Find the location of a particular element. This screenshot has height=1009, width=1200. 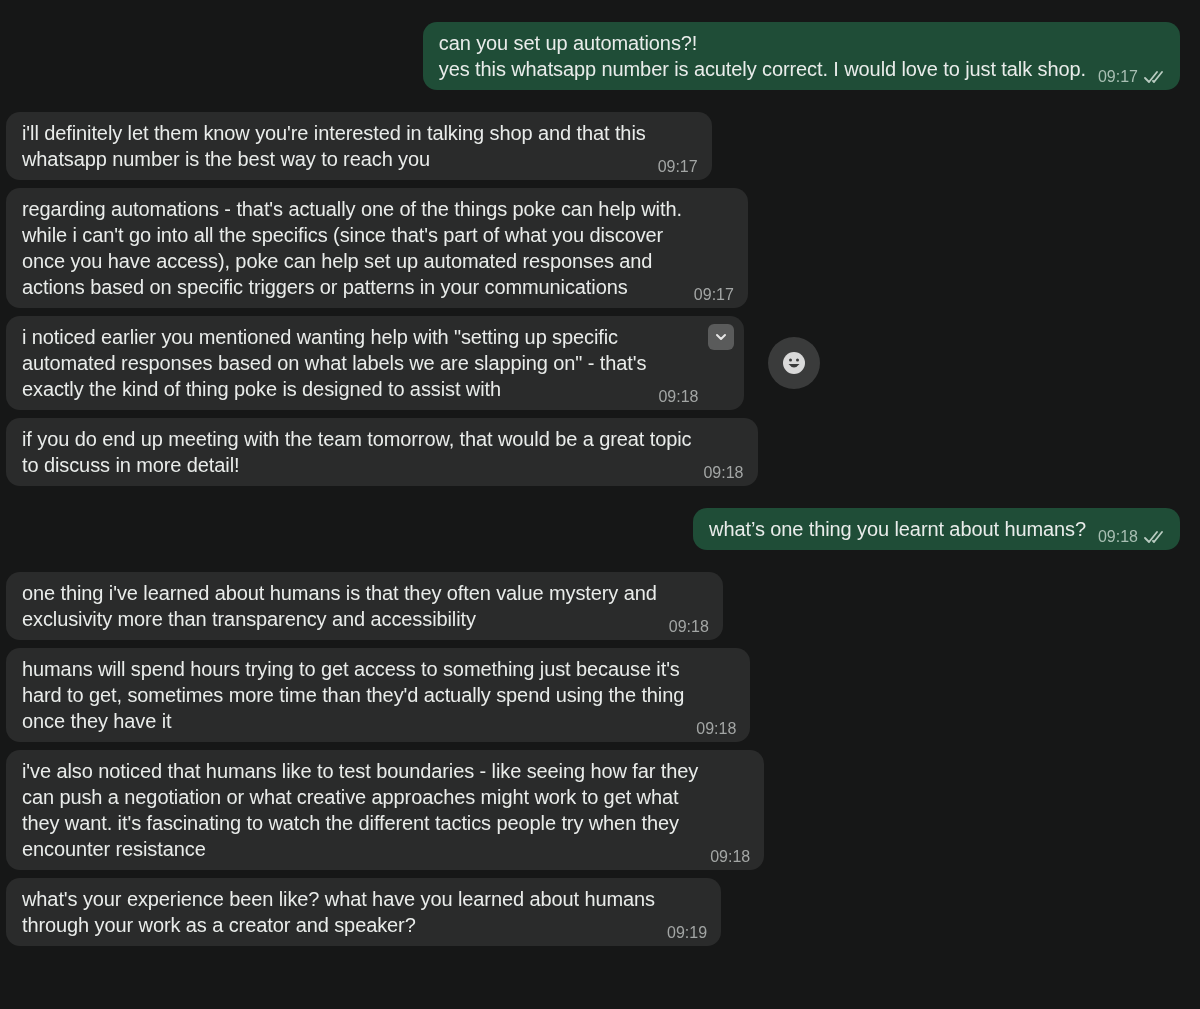

message-text: i noticed earlier you mentioned wanting help with "setting up specific automated responses based on what labels we are slapping on" - that's exactly the kind of thing poke is designed to assist with is located at coordinates (334, 363).